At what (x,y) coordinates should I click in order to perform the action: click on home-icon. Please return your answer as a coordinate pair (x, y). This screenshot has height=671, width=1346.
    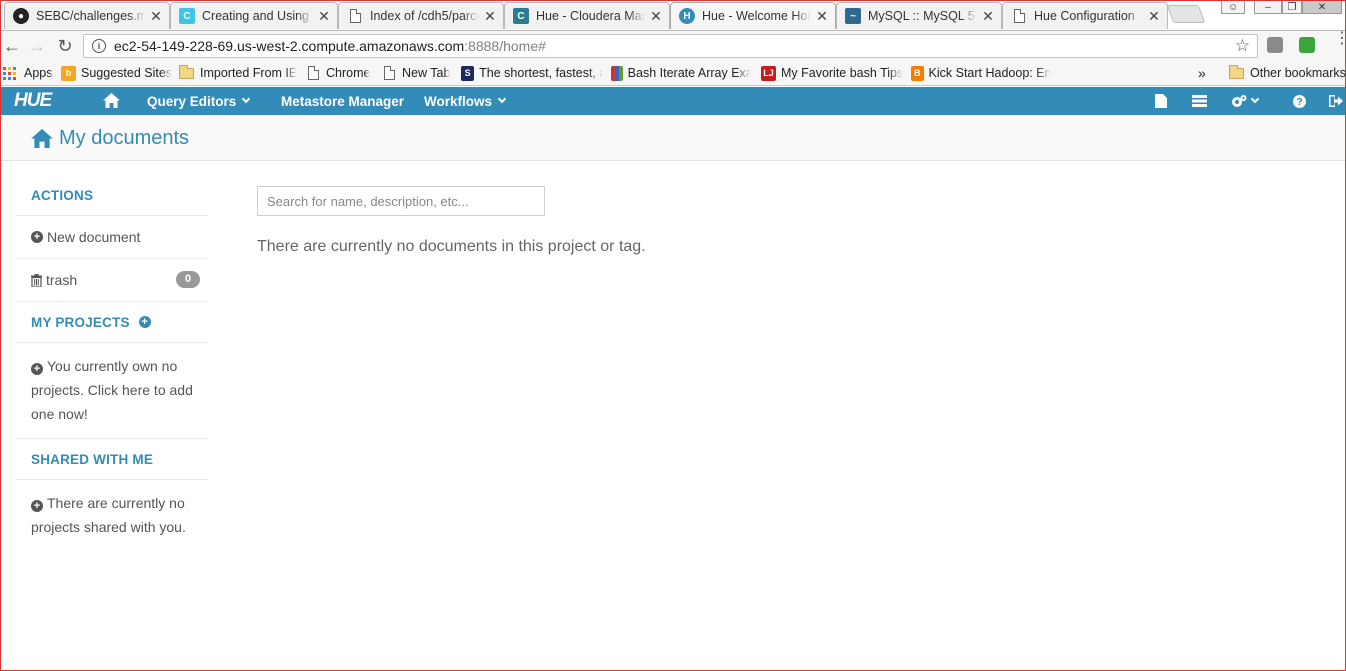
    Looking at the image, I should click on (111, 100).